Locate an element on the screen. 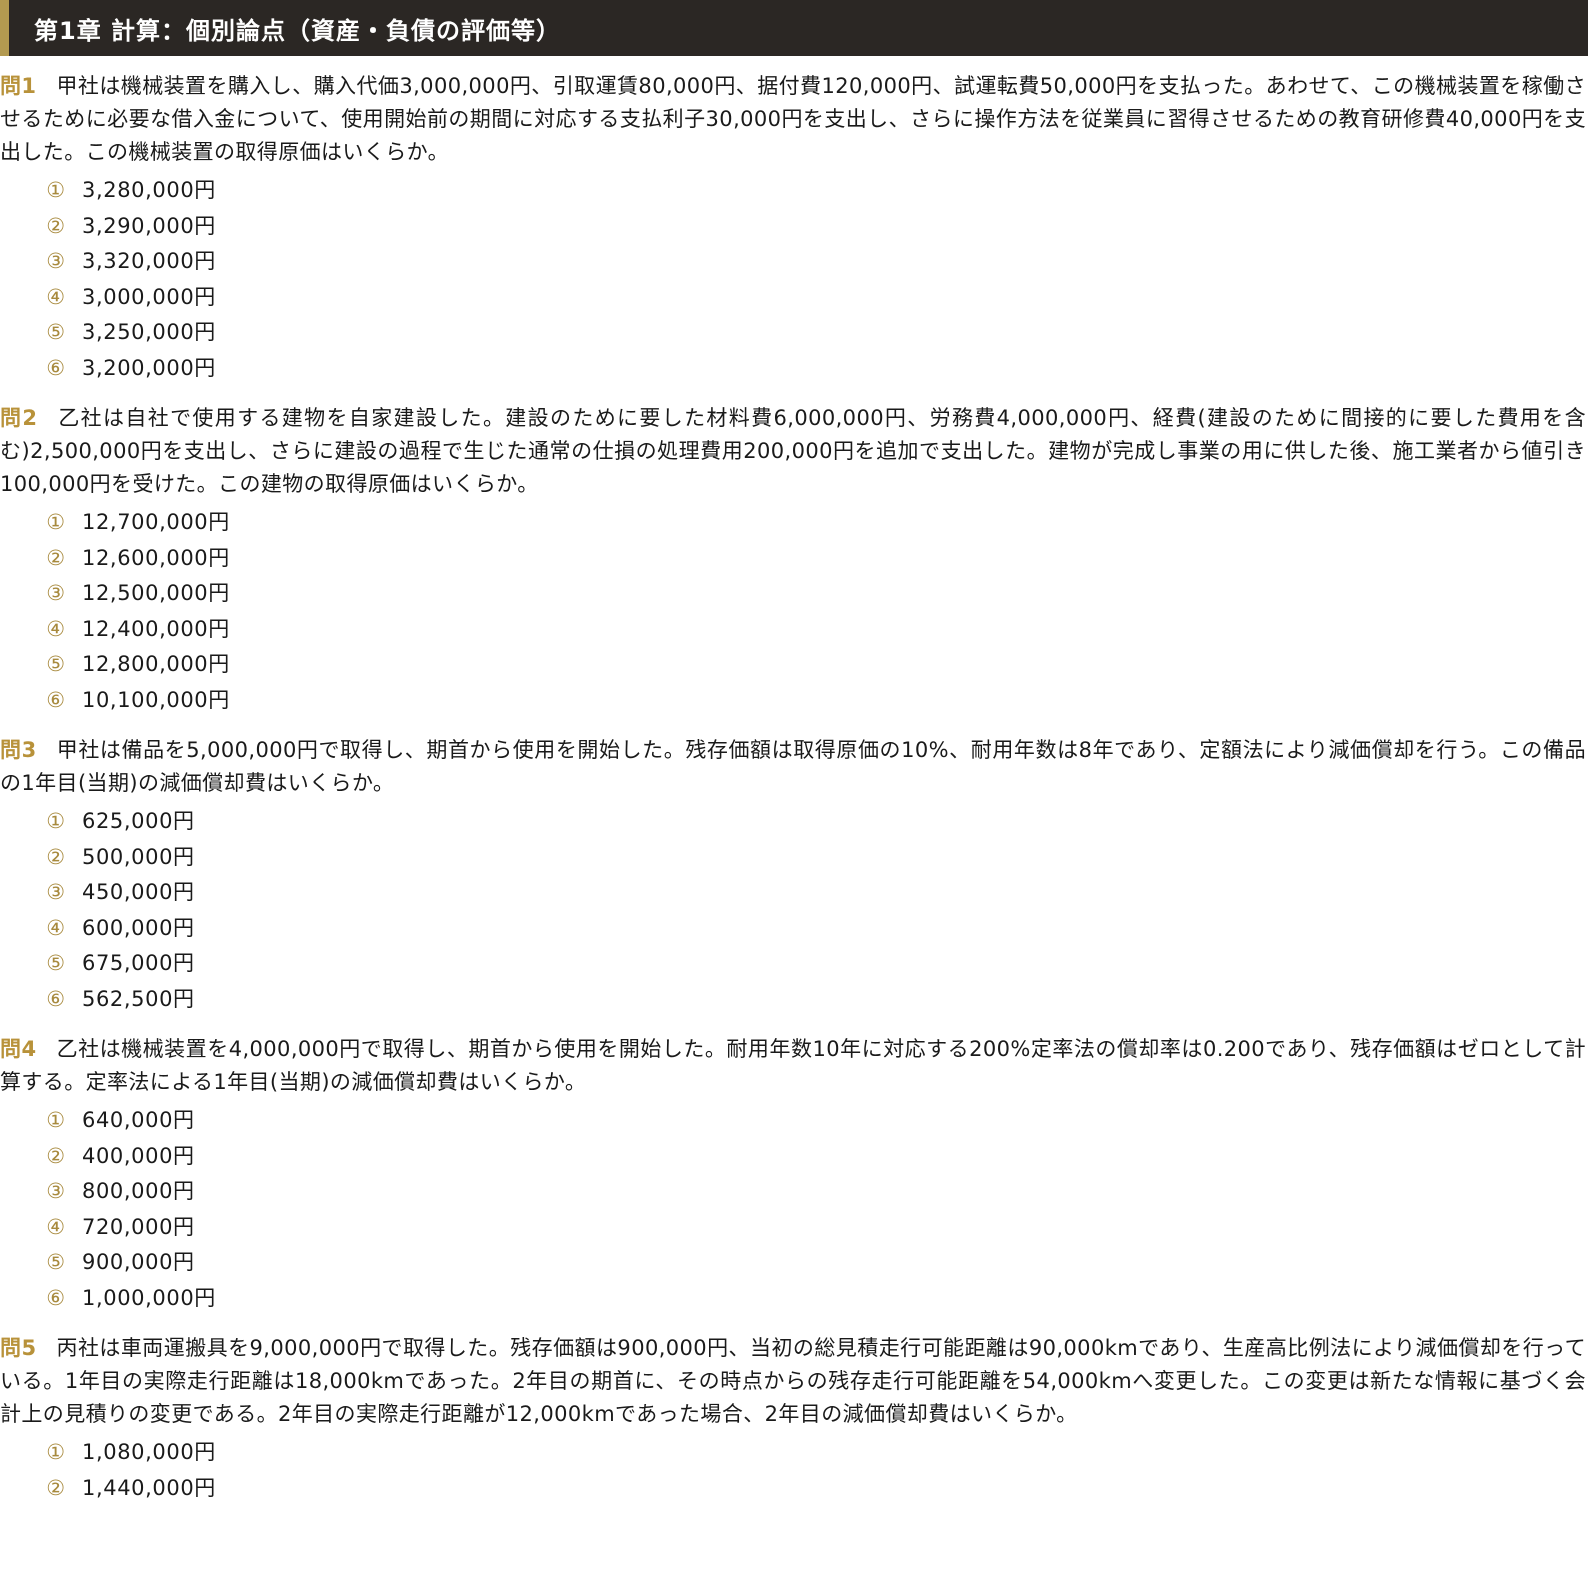  choice-text: 600,000円 is located at coordinates (138, 927).